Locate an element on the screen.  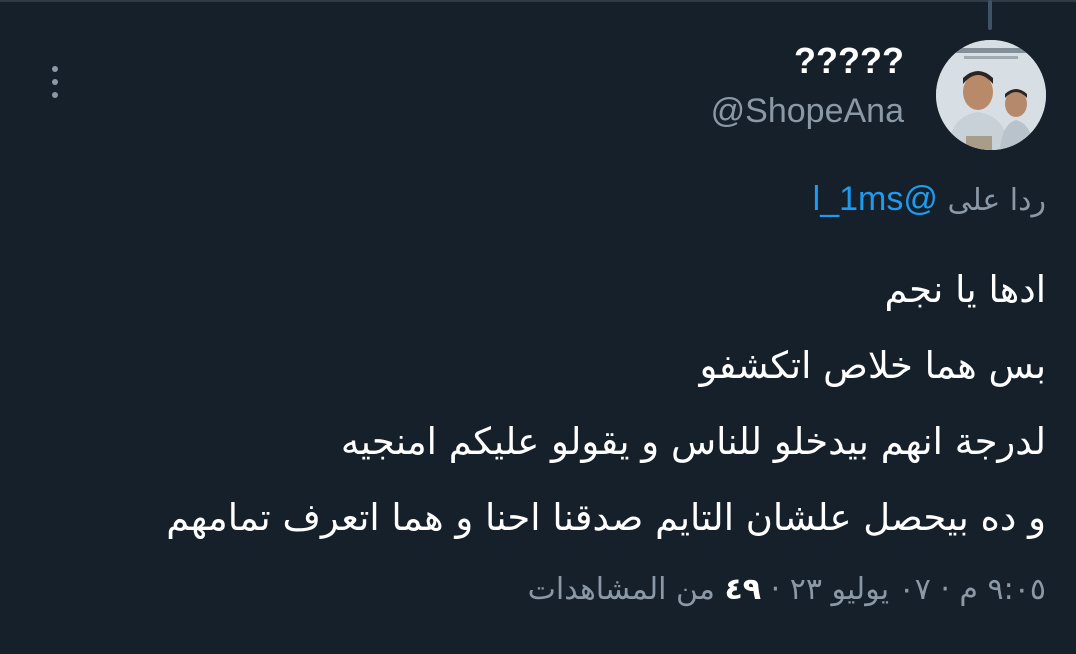
avatar-photo-icon is located at coordinates (991, 95).